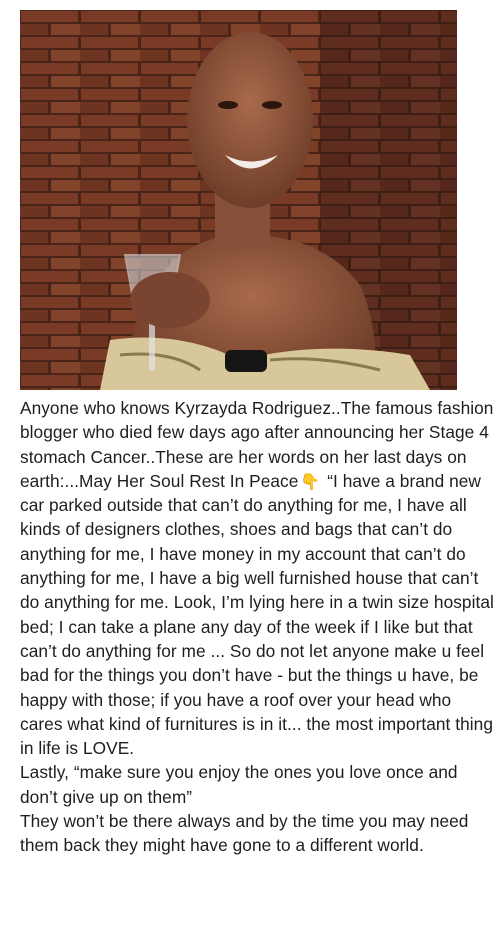 The image size is (500, 949). What do you see at coordinates (244, 480) in the screenshot?
I see `rip-text: Rest In Peace` at bounding box center [244, 480].